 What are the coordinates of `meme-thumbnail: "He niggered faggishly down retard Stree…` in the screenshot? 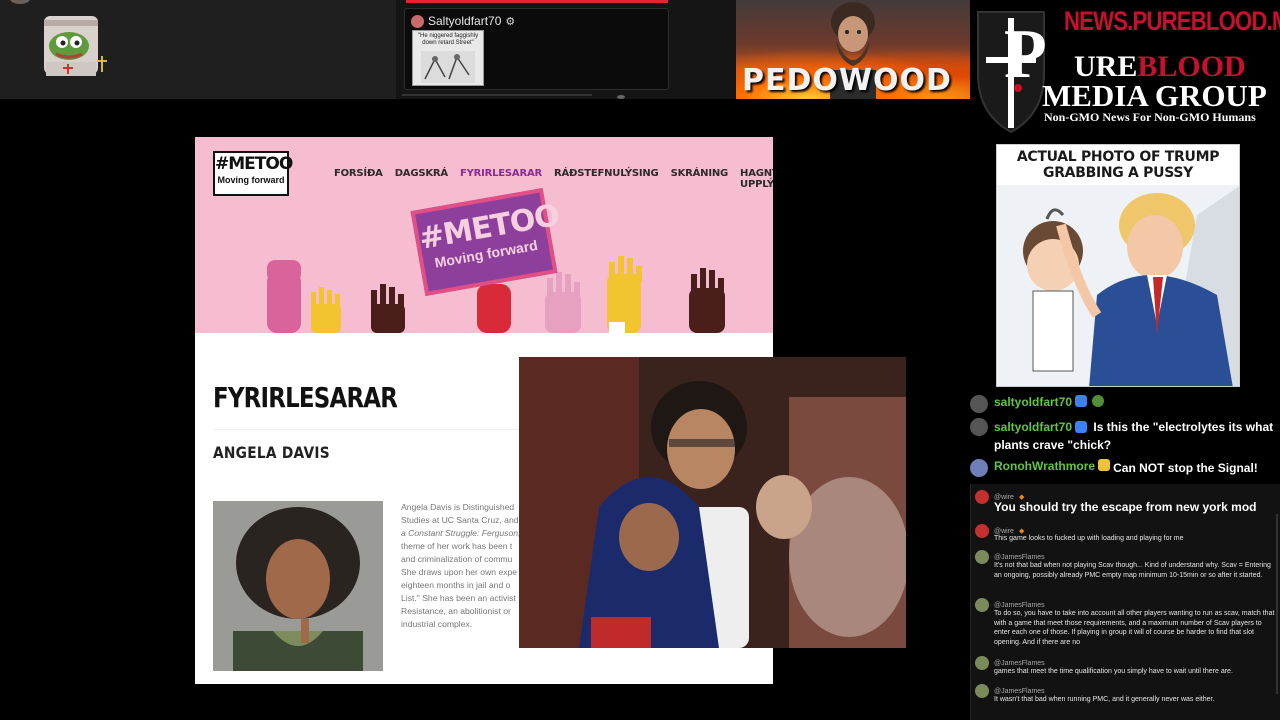 It's located at (448, 58).